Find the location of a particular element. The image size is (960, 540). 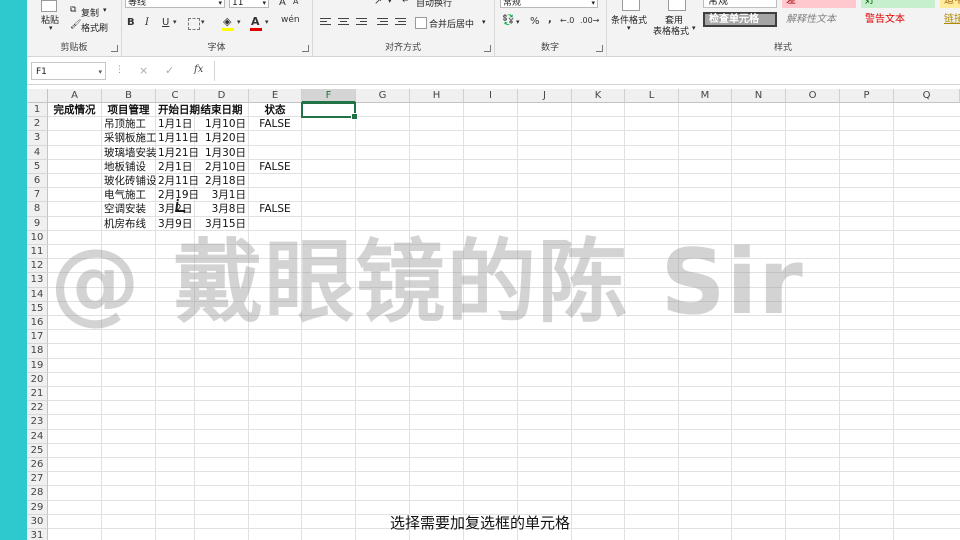

row-header-8: 8 is located at coordinates (37, 209).